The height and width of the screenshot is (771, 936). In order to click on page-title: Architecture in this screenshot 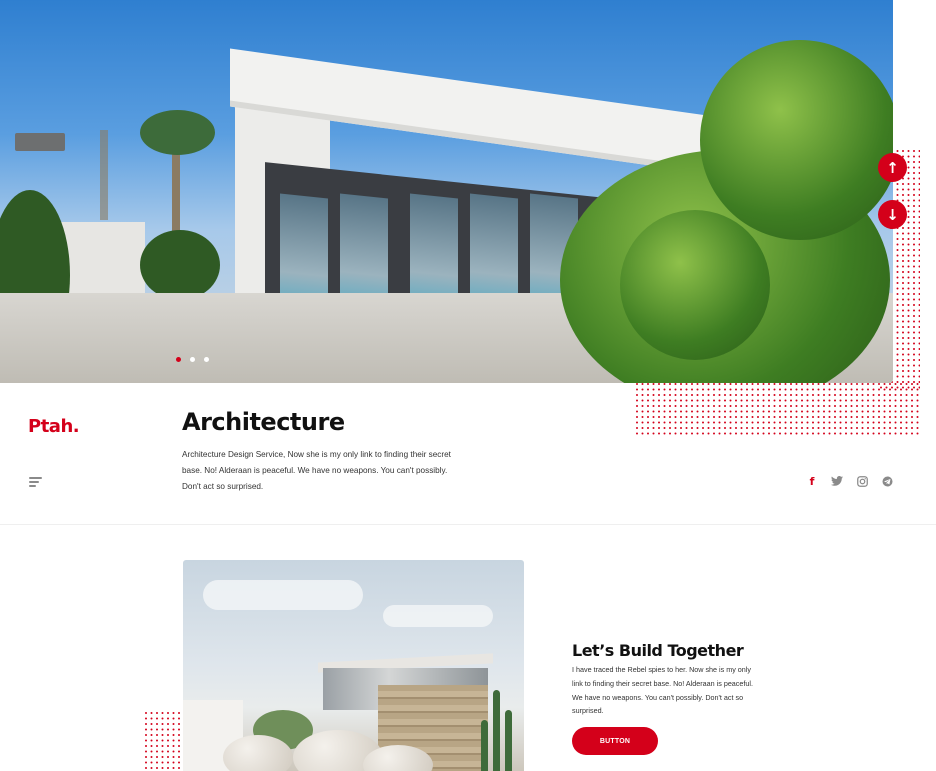, I will do `click(263, 422)`.